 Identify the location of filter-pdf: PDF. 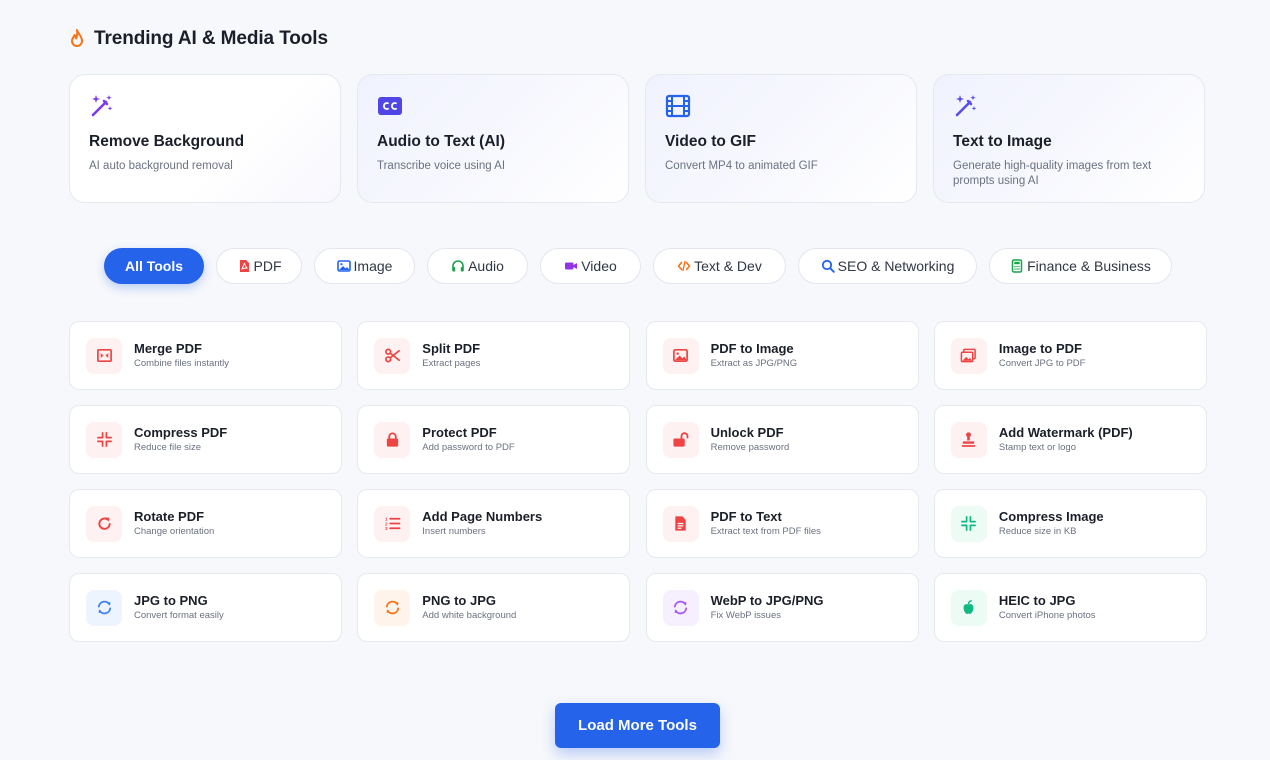
(259, 266).